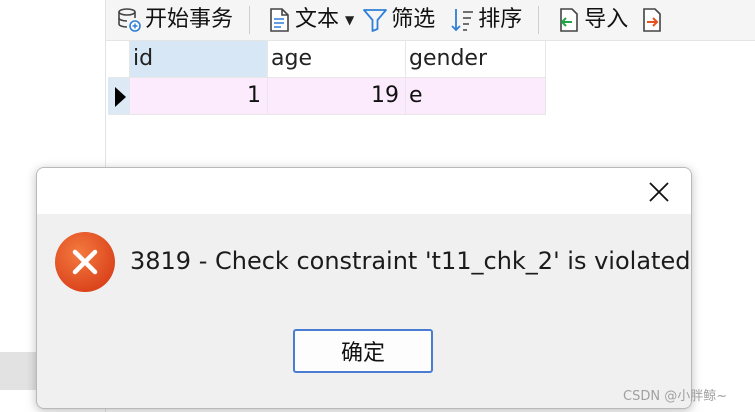 Image resolution: width=755 pixels, height=412 pixels. I want to click on sort-button: 排序, so click(484, 20).